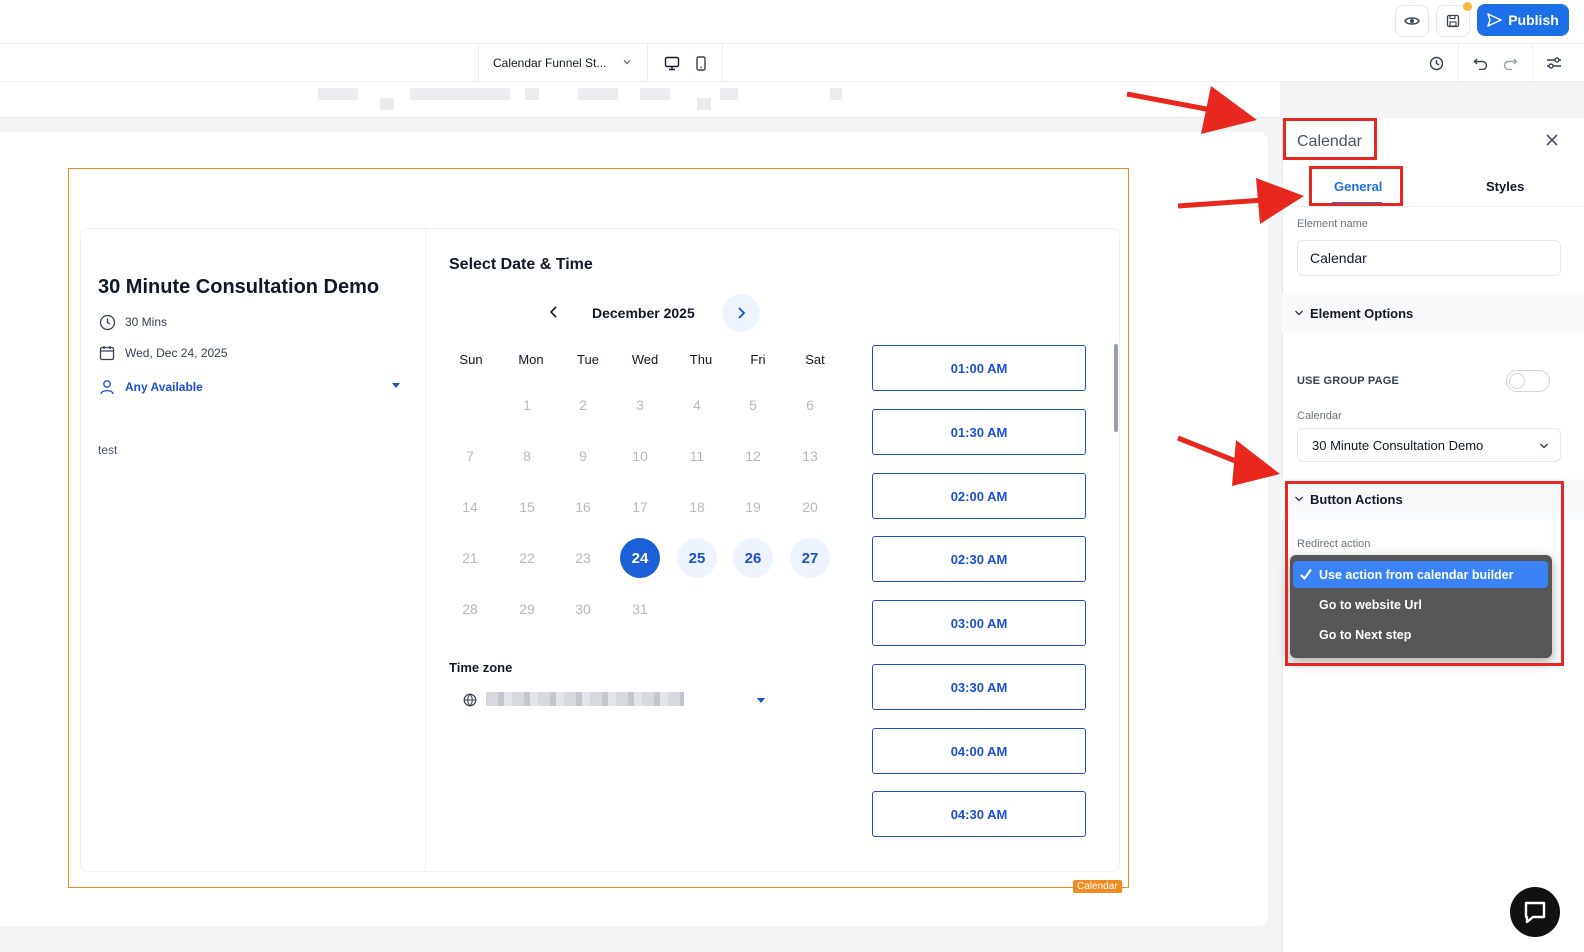 The height and width of the screenshot is (952, 1584). I want to click on history-button, so click(1436, 63).